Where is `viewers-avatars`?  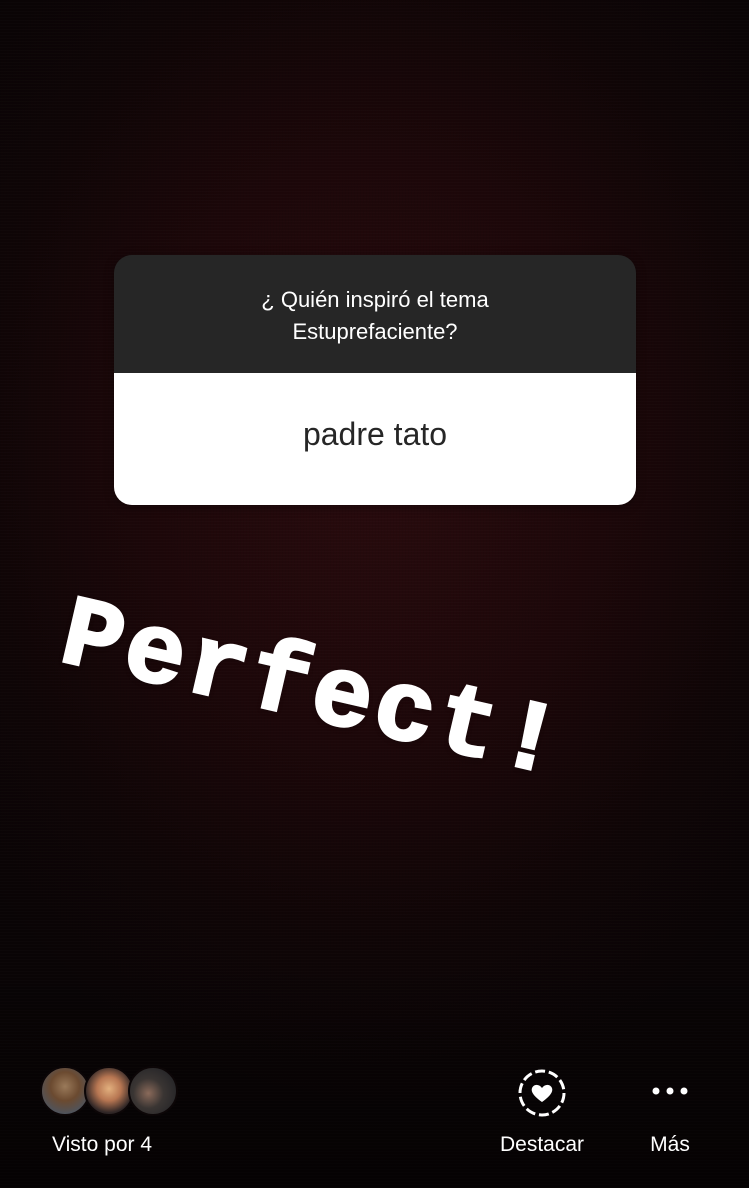
viewers-avatars is located at coordinates (120, 1093).